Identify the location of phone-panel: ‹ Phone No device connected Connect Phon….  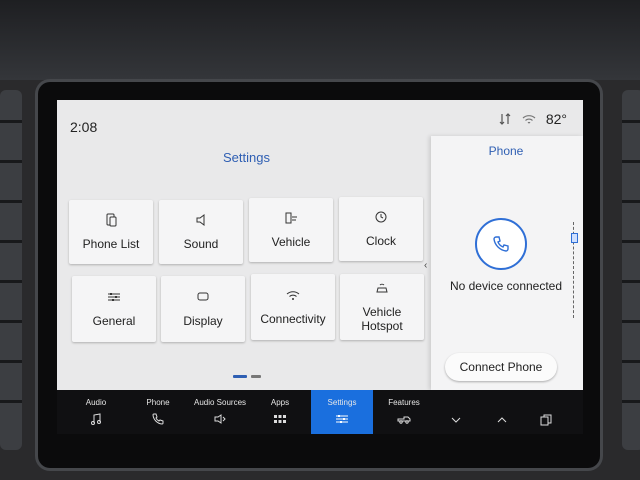
(503, 263).